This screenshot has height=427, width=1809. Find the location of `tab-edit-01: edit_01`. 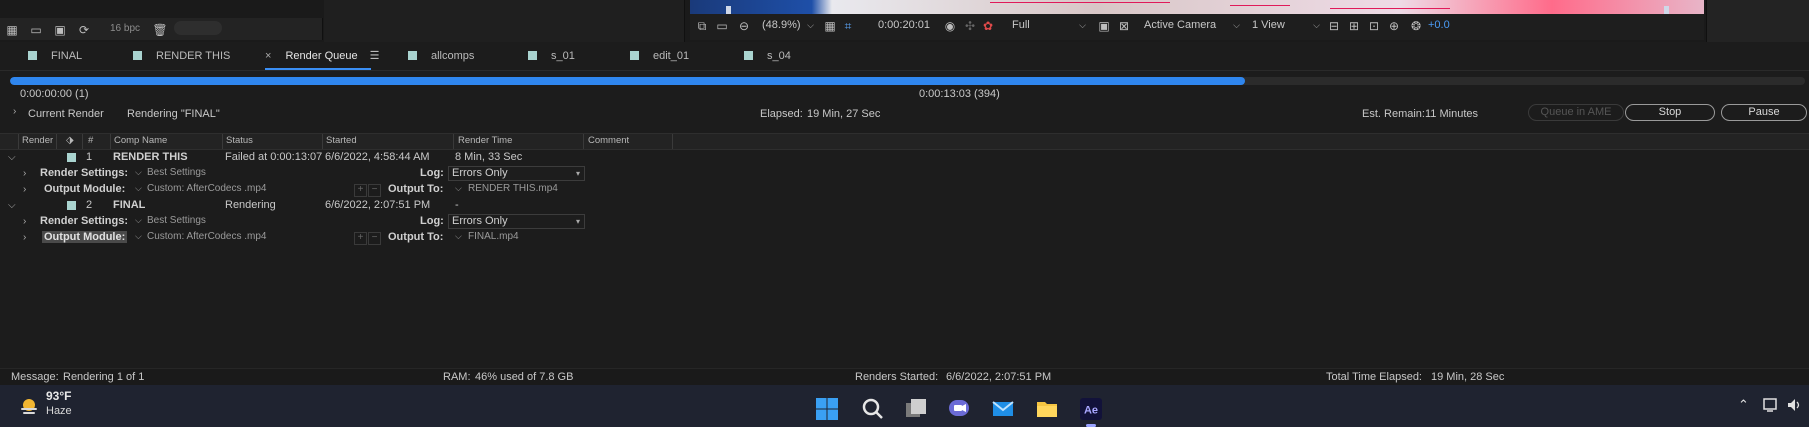

tab-edit-01: edit_01 is located at coordinates (659, 57).